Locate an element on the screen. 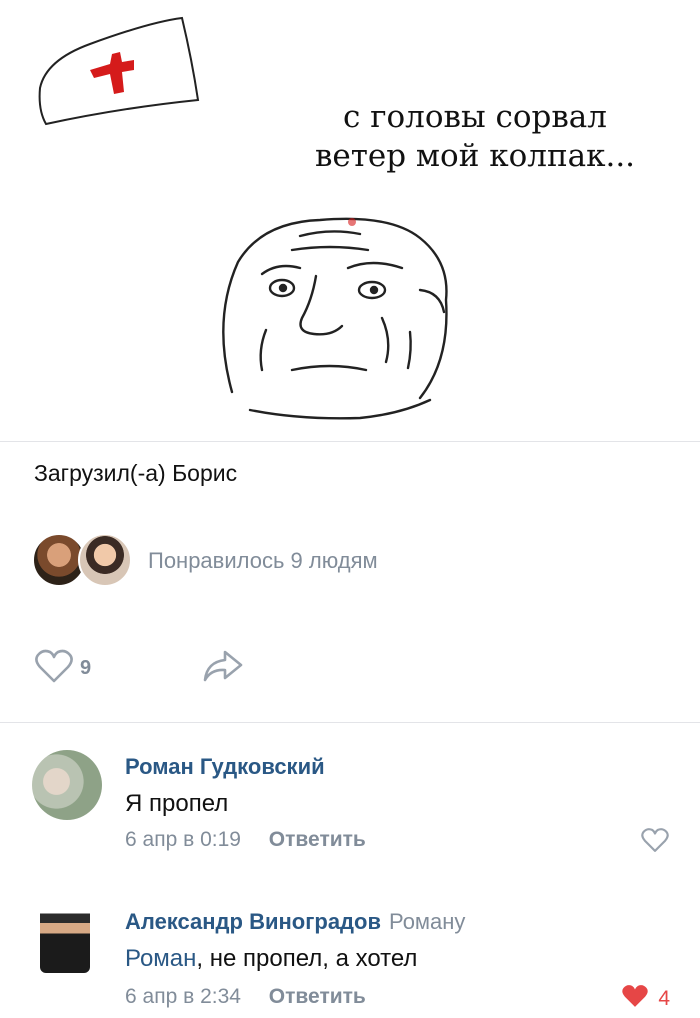 The height and width of the screenshot is (1018, 700). comment-like-button is located at coordinates (655, 842).